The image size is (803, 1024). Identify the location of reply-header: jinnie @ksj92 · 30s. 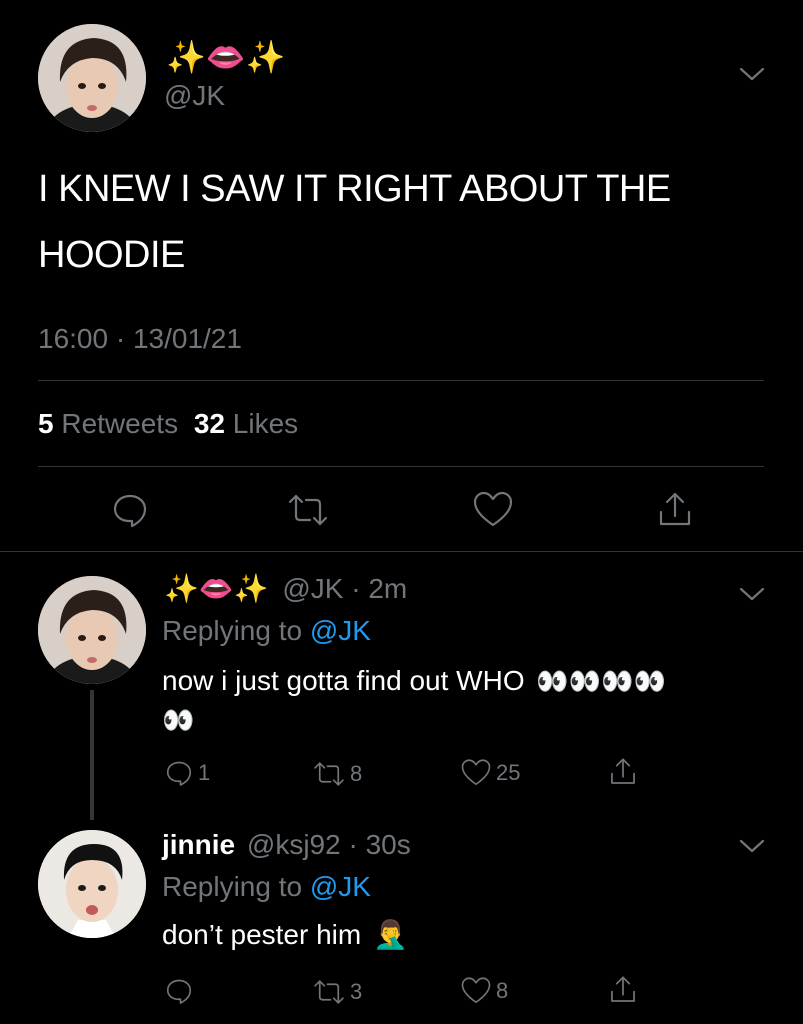
(286, 845).